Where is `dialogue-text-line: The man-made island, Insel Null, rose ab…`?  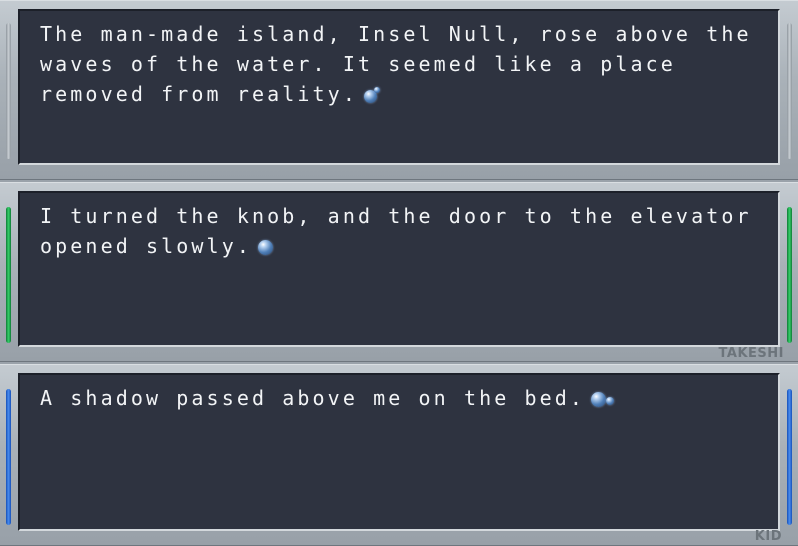
dialogue-text-line: The man-made island, Insel Null, rose ab… is located at coordinates (400, 64).